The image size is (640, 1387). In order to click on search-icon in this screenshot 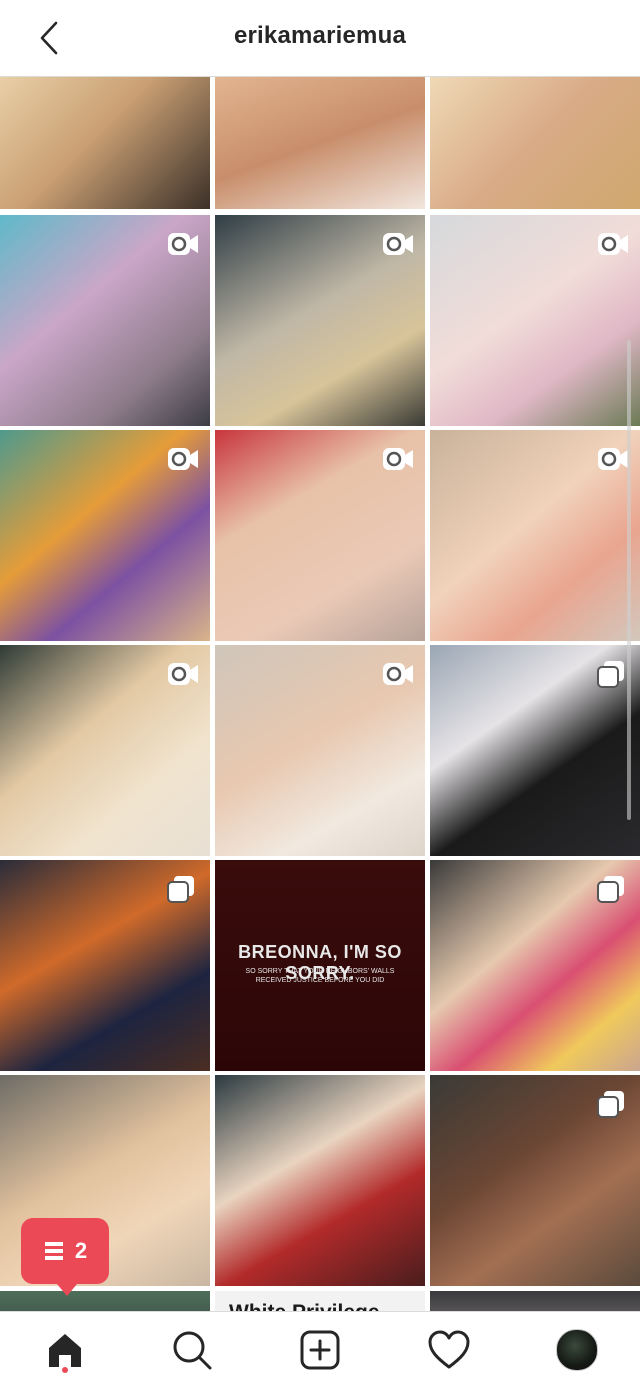, I will do `click(192, 1350)`.